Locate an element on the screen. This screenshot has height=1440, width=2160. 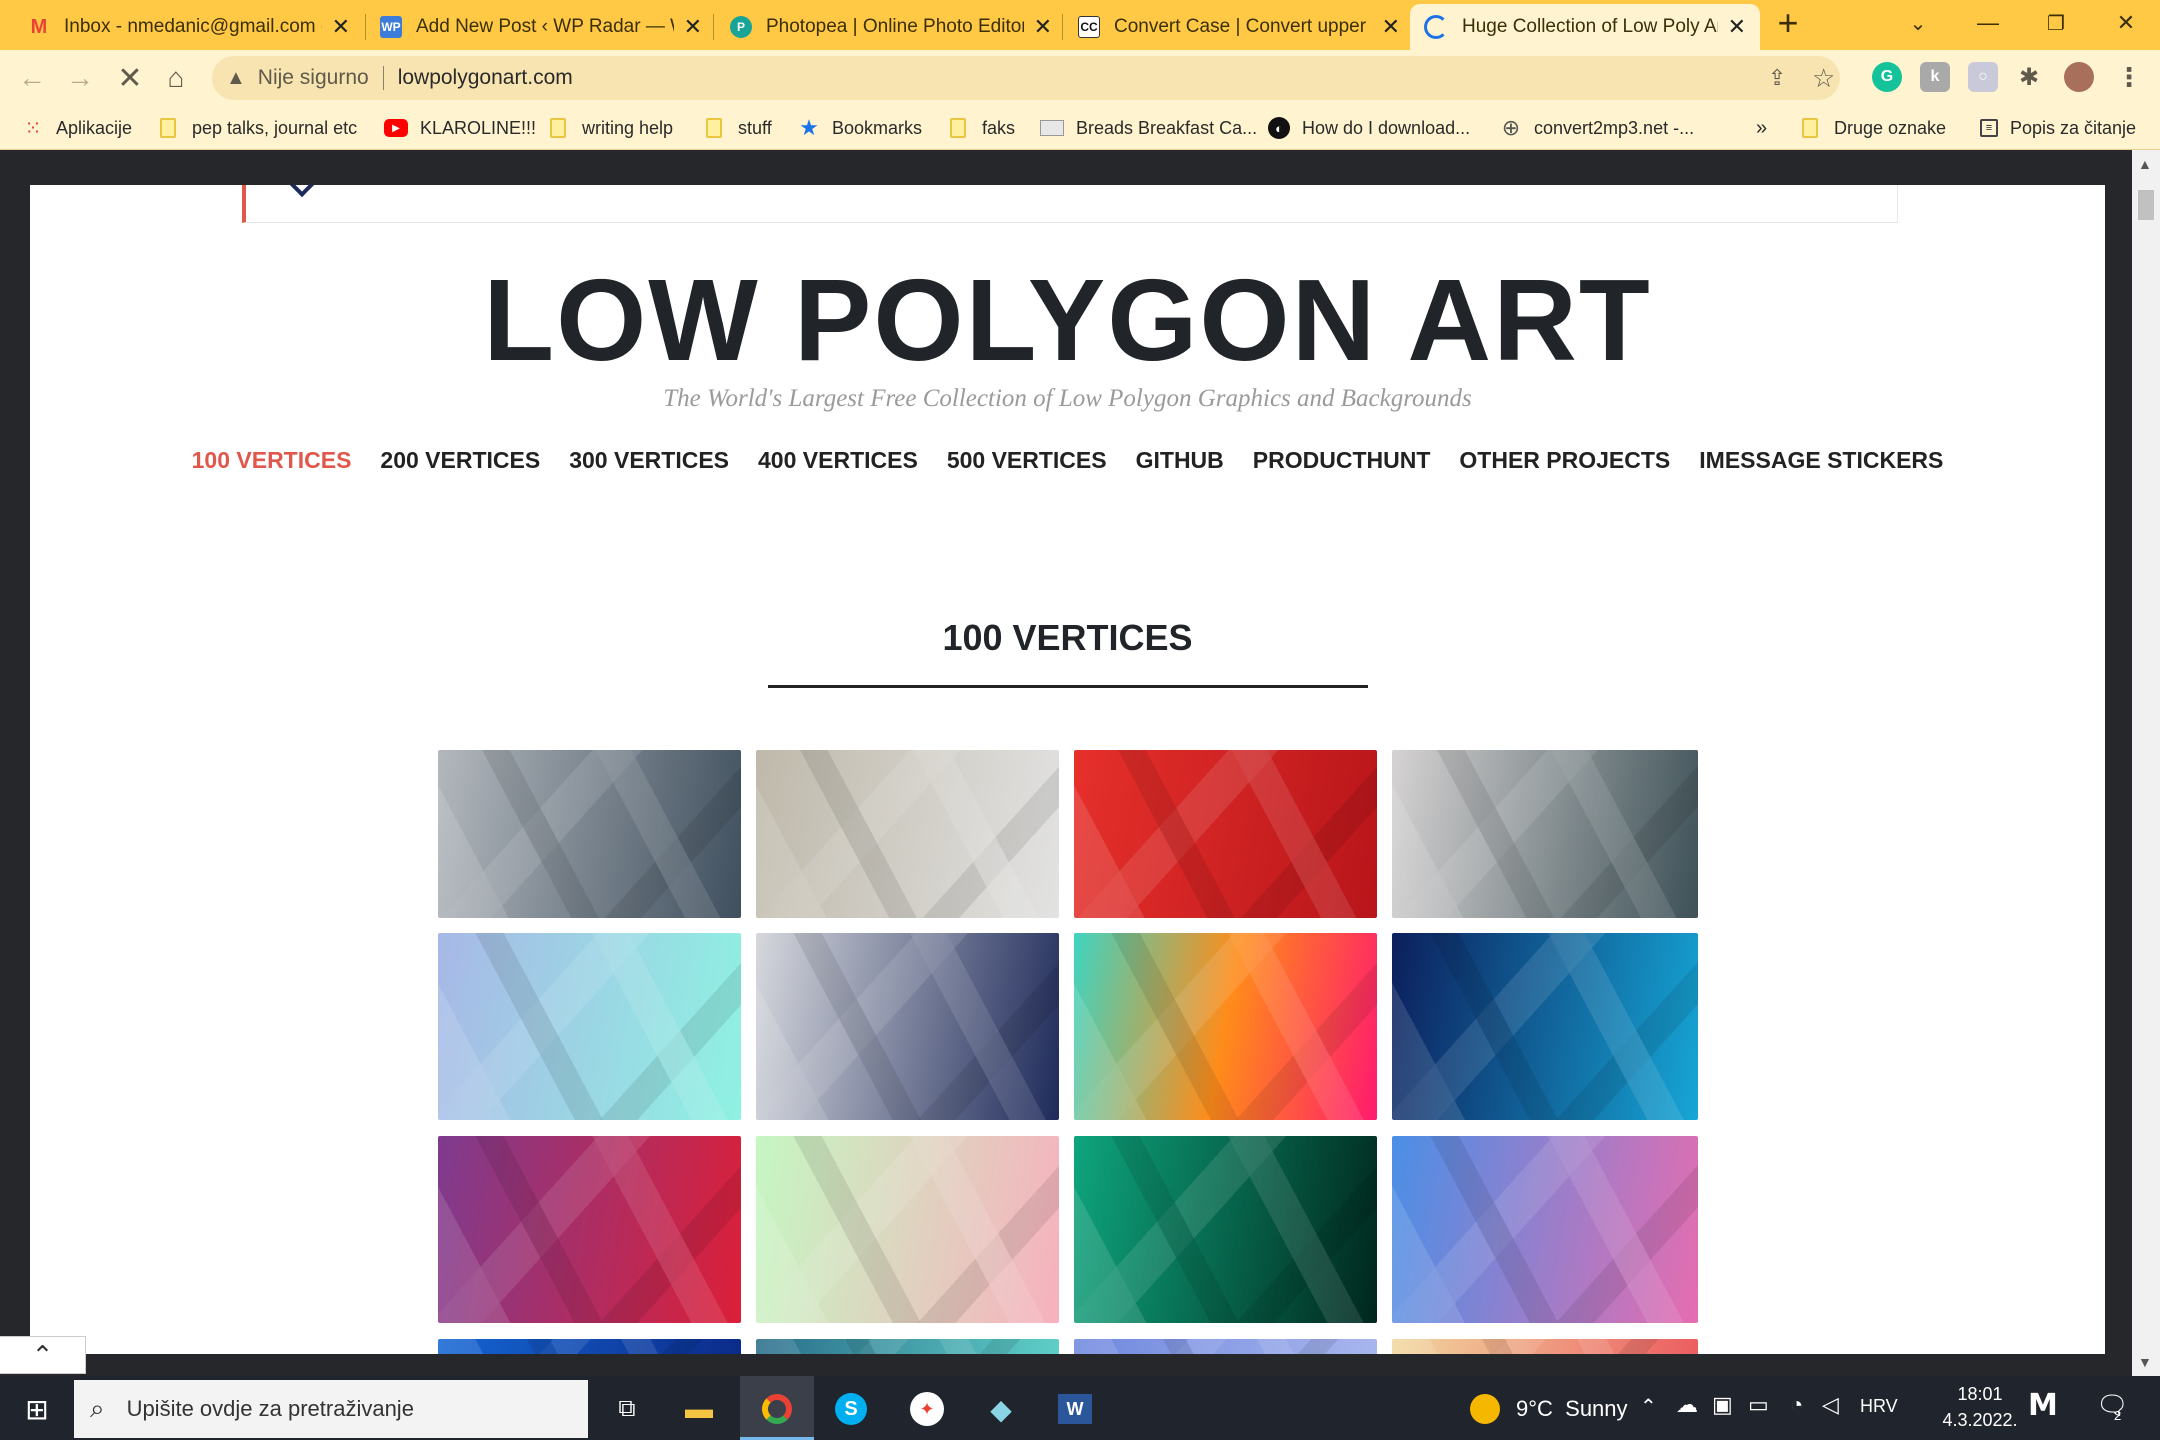
close-window-button: ✕ is located at coordinates (2126, 23).